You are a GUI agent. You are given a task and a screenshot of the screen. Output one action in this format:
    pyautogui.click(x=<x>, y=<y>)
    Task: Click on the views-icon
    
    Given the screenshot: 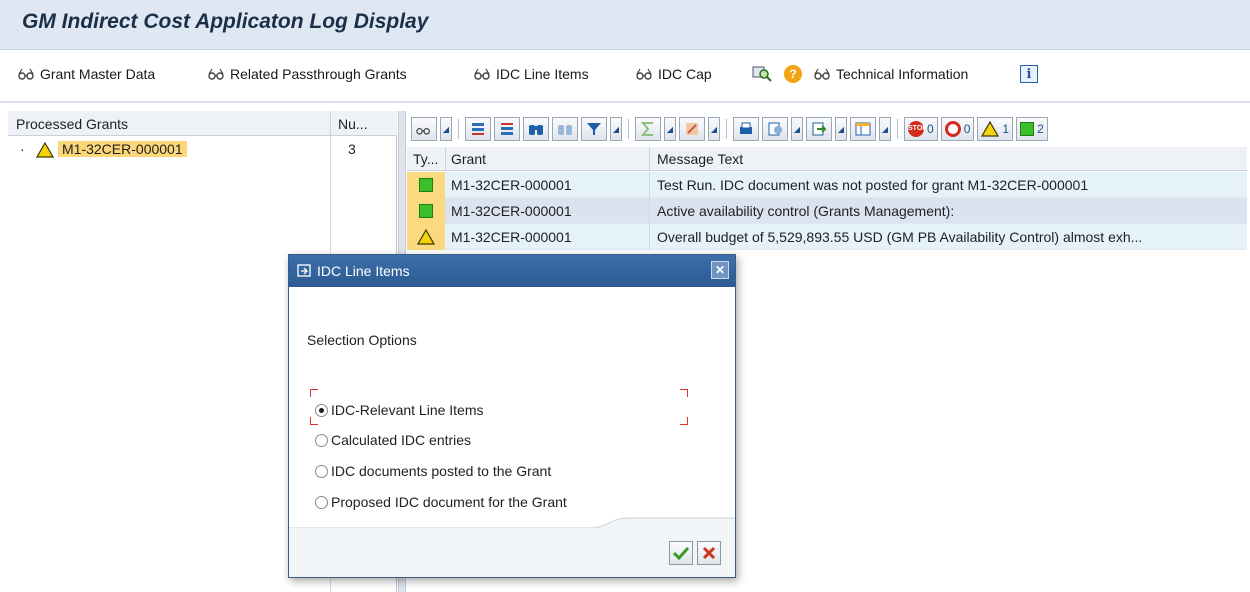 What is the action you would take?
    pyautogui.click(x=775, y=129)
    